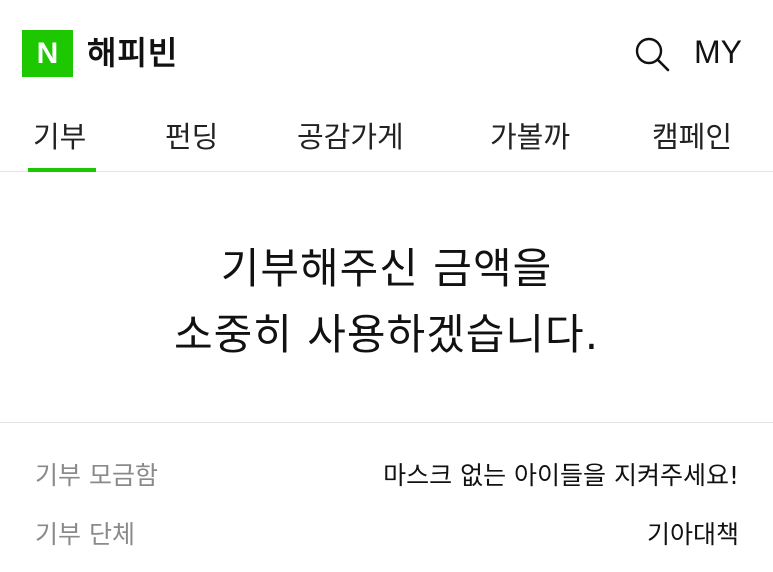 The height and width of the screenshot is (572, 773). I want to click on donation-org-value: 기아대책, so click(693, 533).